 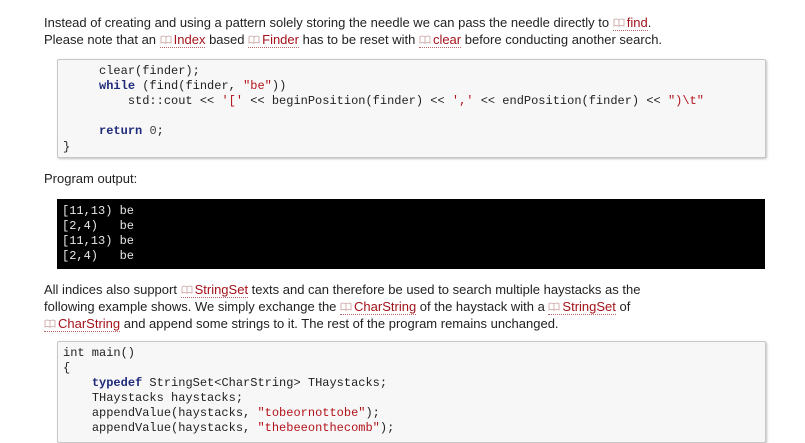 I want to click on program-output-console: [11,13) be [2,4) be [11,13) be [2,4) be, so click(x=411, y=234).